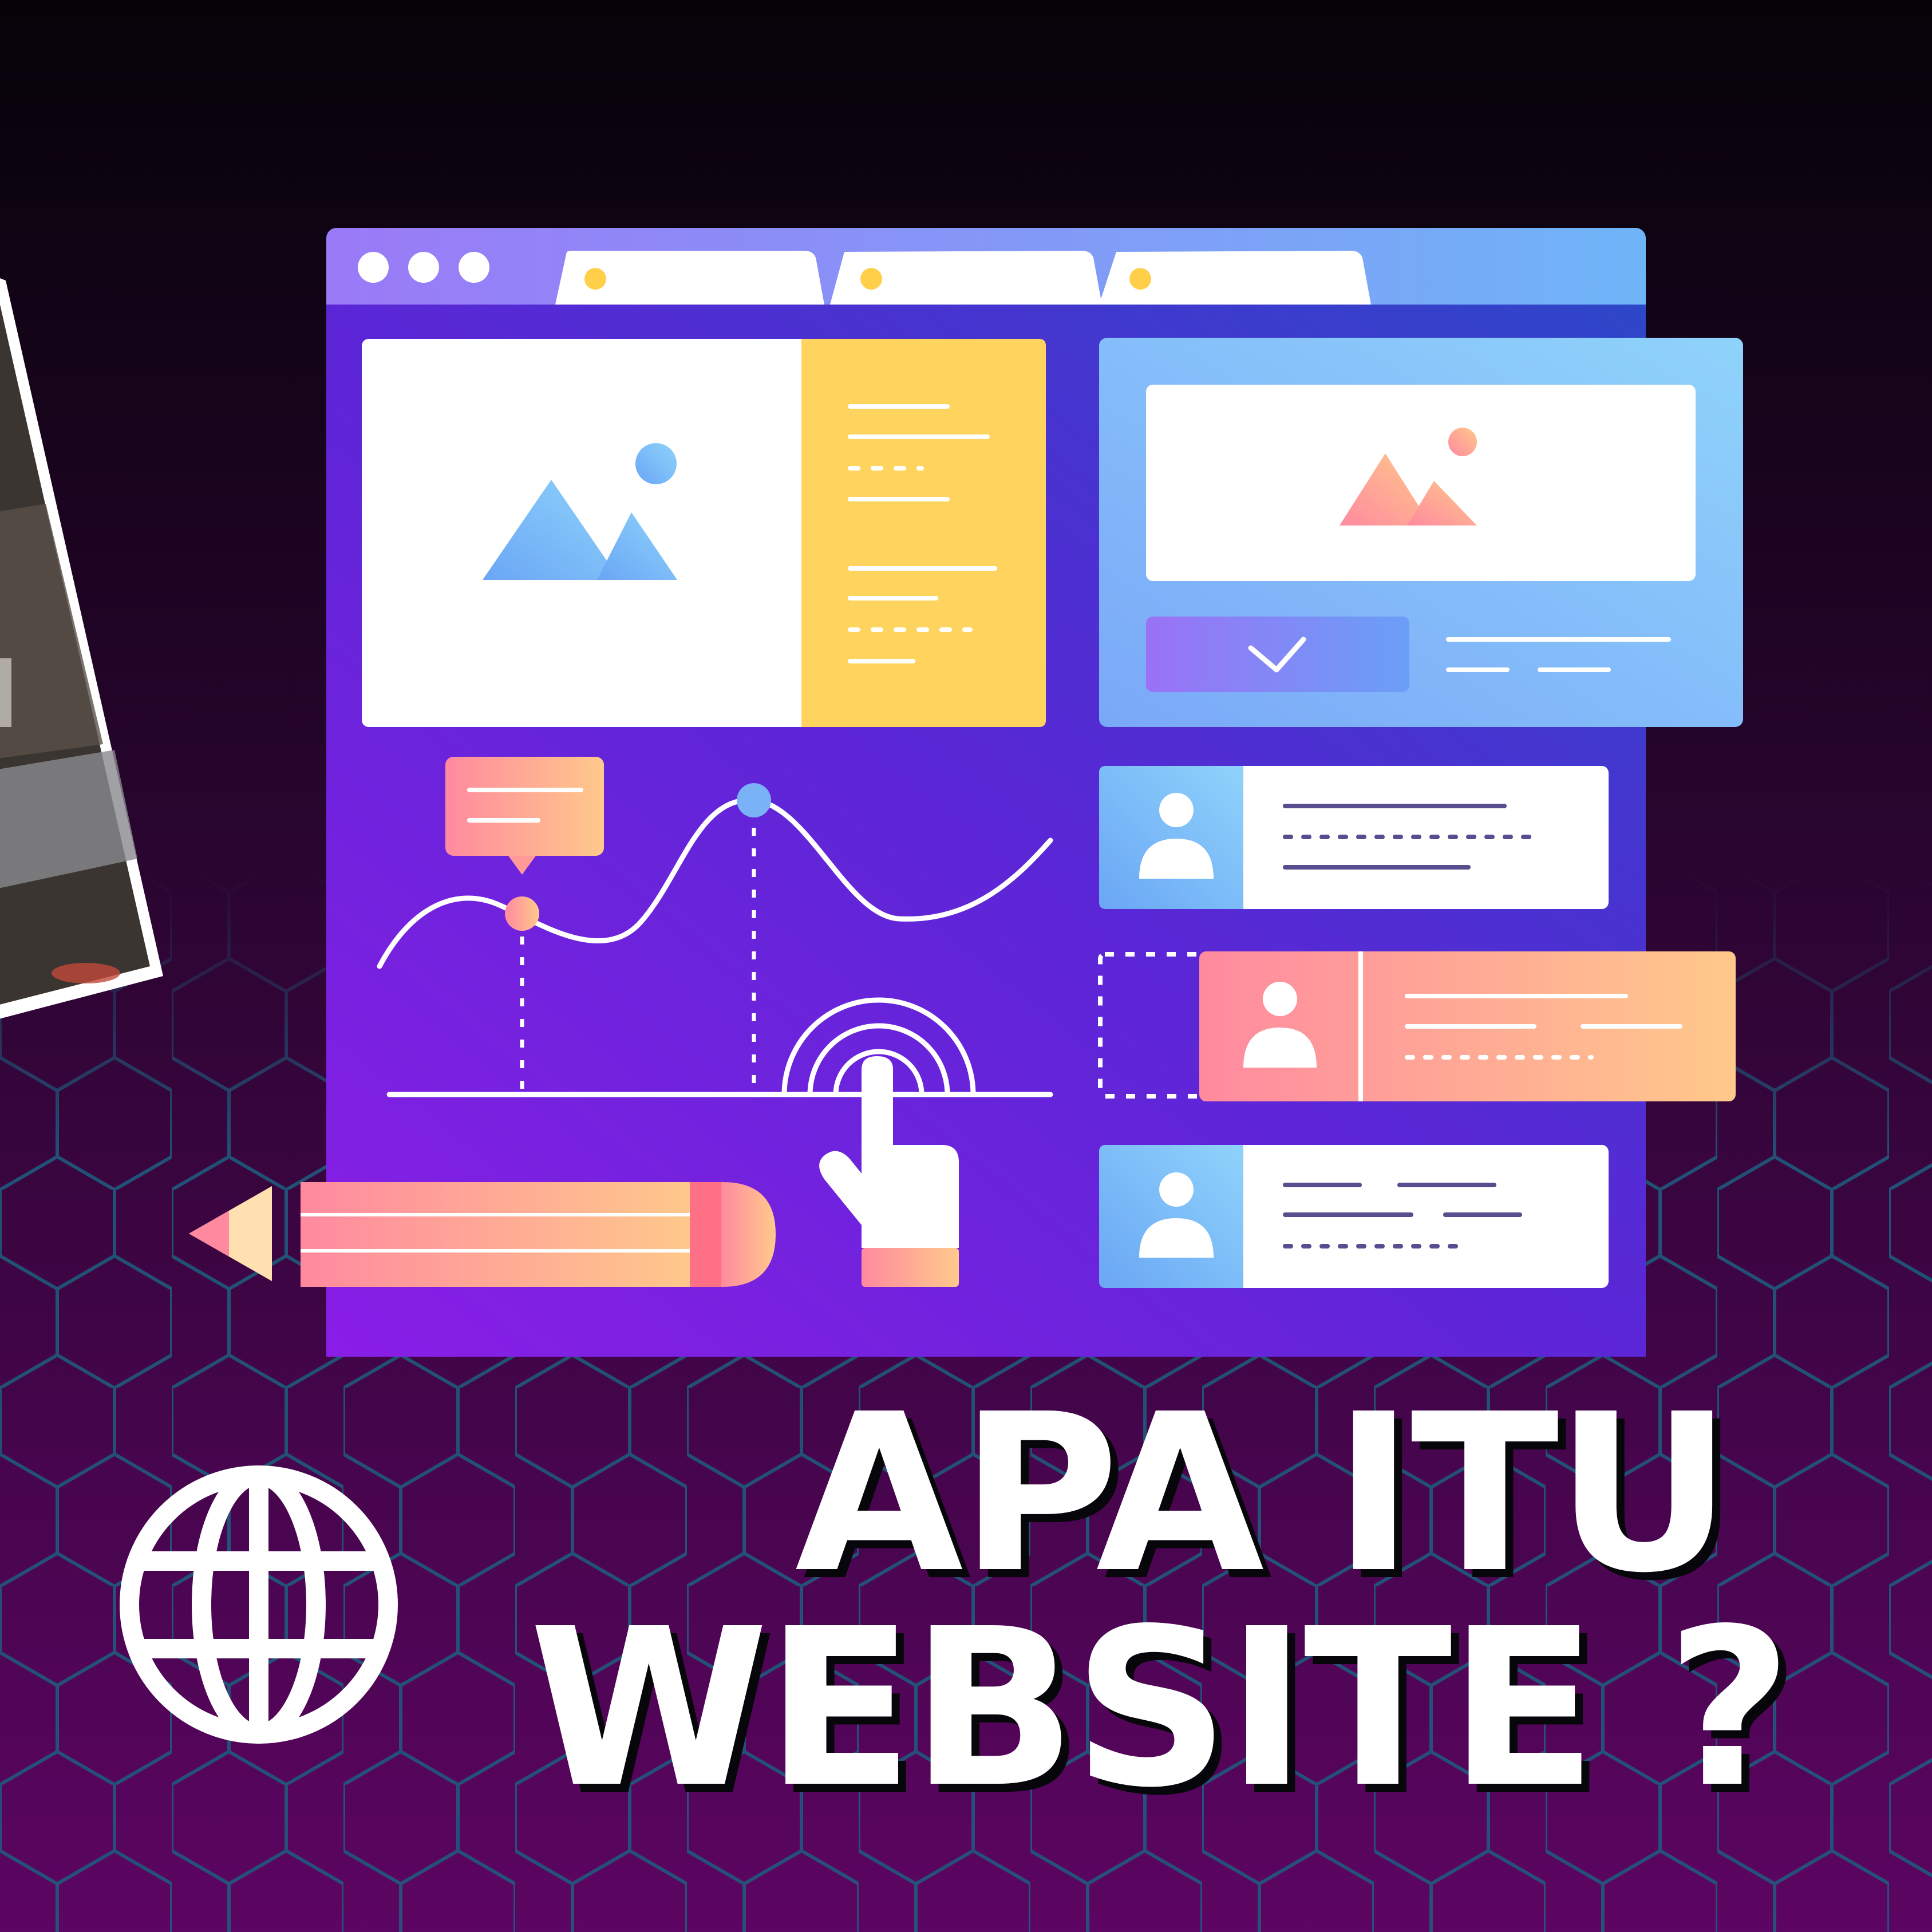 The height and width of the screenshot is (1932, 1932). What do you see at coordinates (1160, 1708) in the screenshot?
I see `headline-line-2: WEBSITE ?` at bounding box center [1160, 1708].